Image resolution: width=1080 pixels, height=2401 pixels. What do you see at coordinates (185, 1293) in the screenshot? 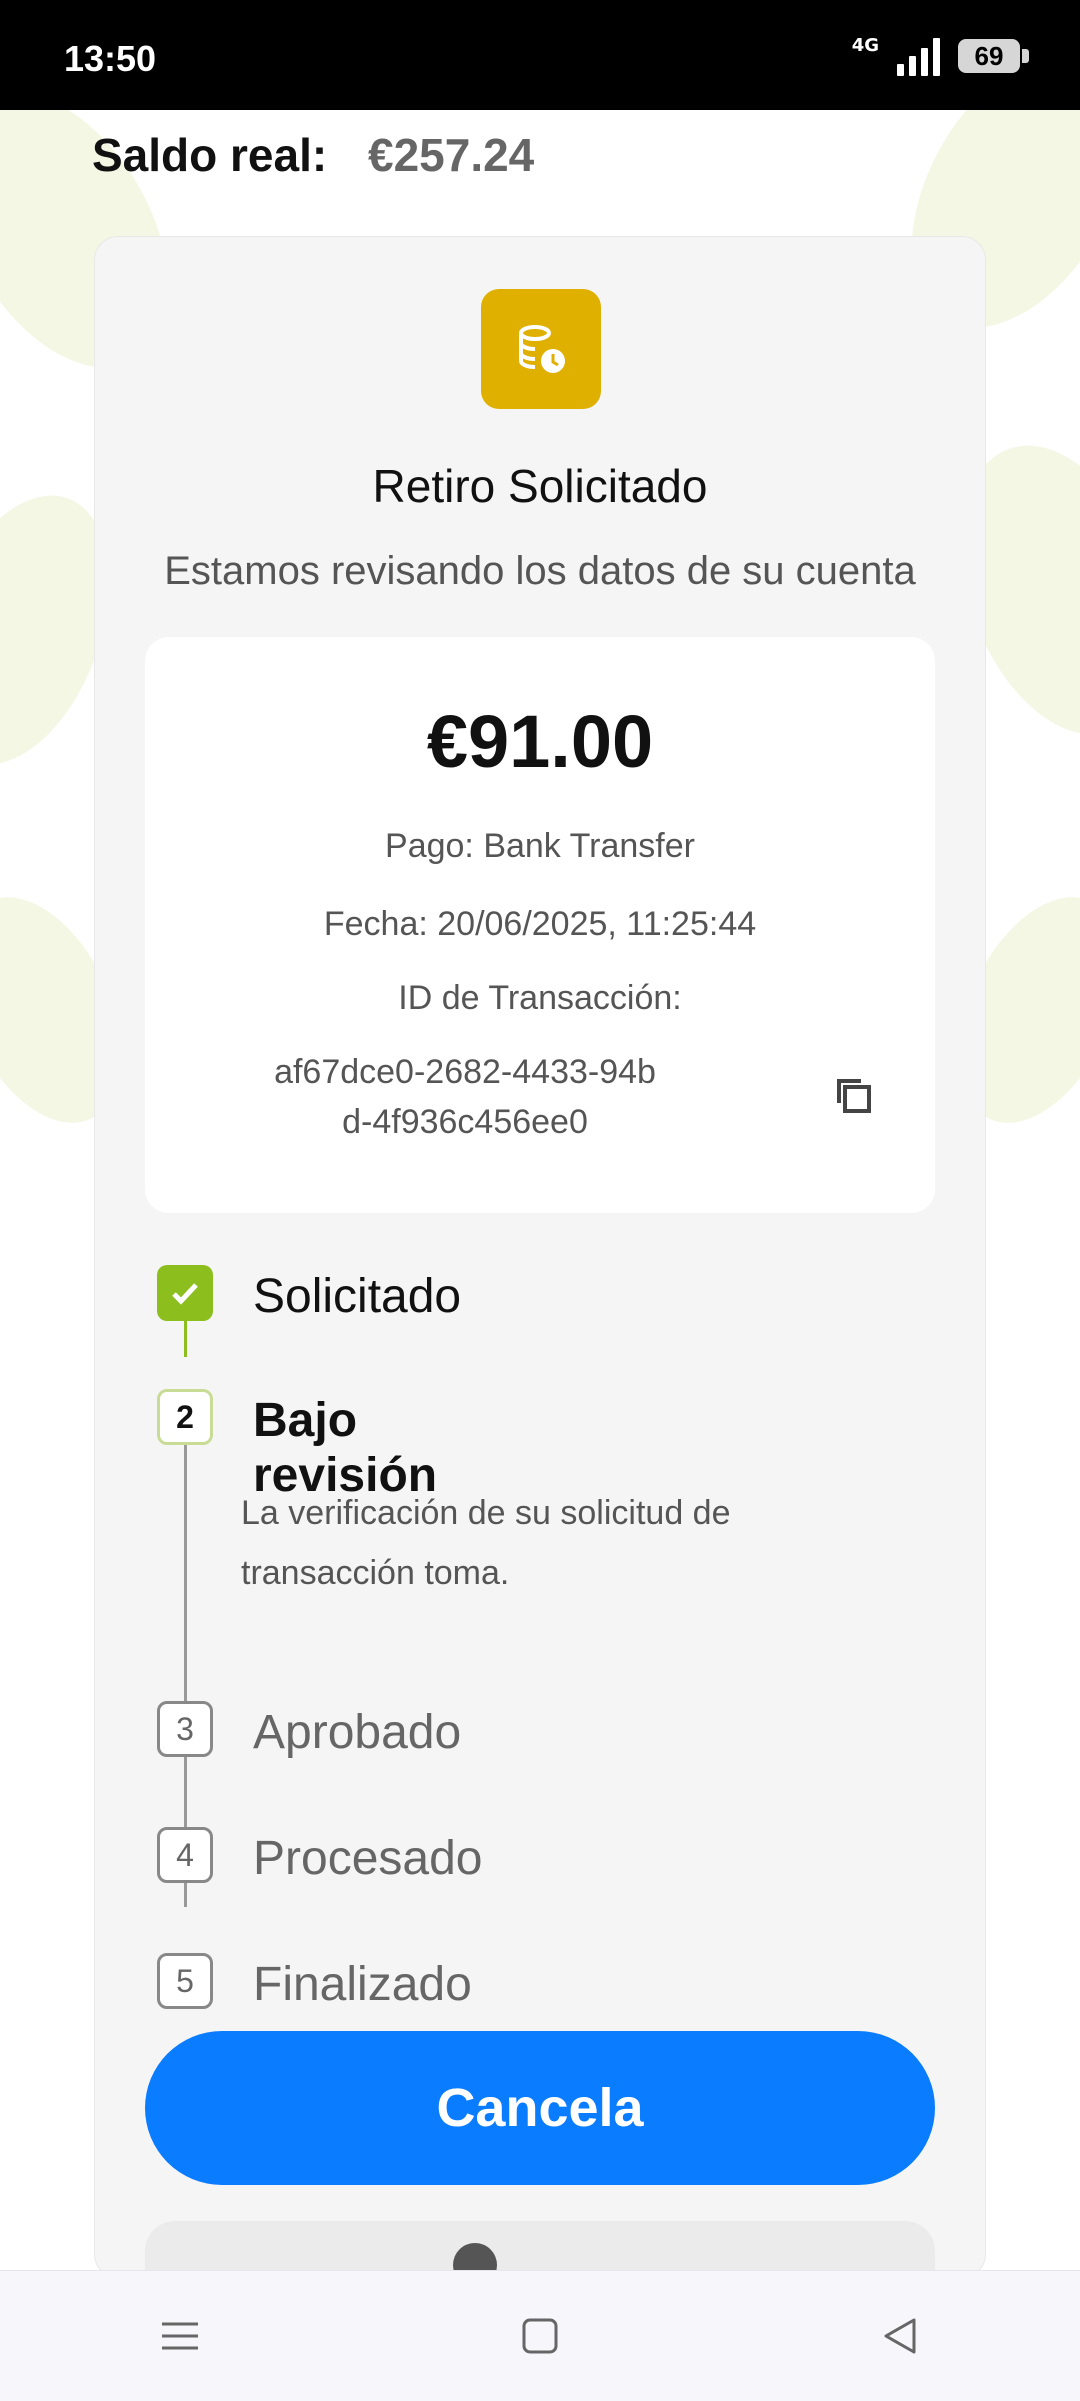
I see `step-1-check-icon` at bounding box center [185, 1293].